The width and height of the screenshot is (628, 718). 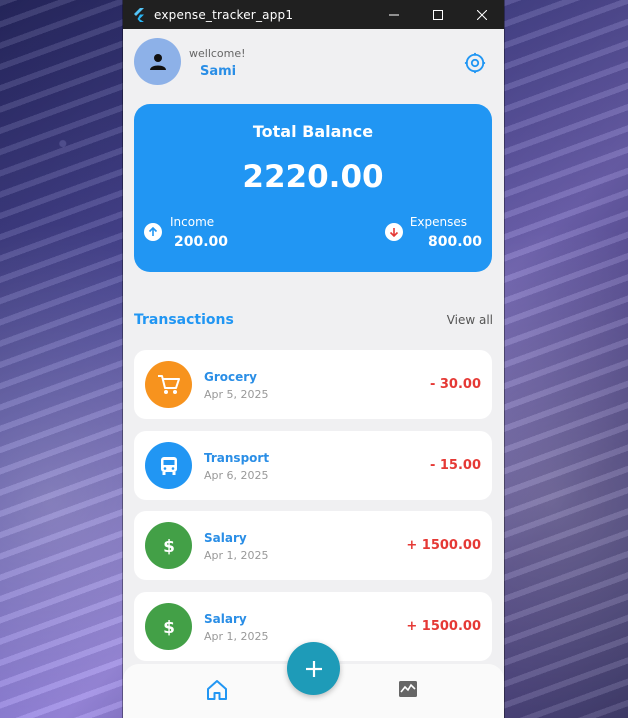 What do you see at coordinates (201, 242) in the screenshot?
I see `income-value: 200.00` at bounding box center [201, 242].